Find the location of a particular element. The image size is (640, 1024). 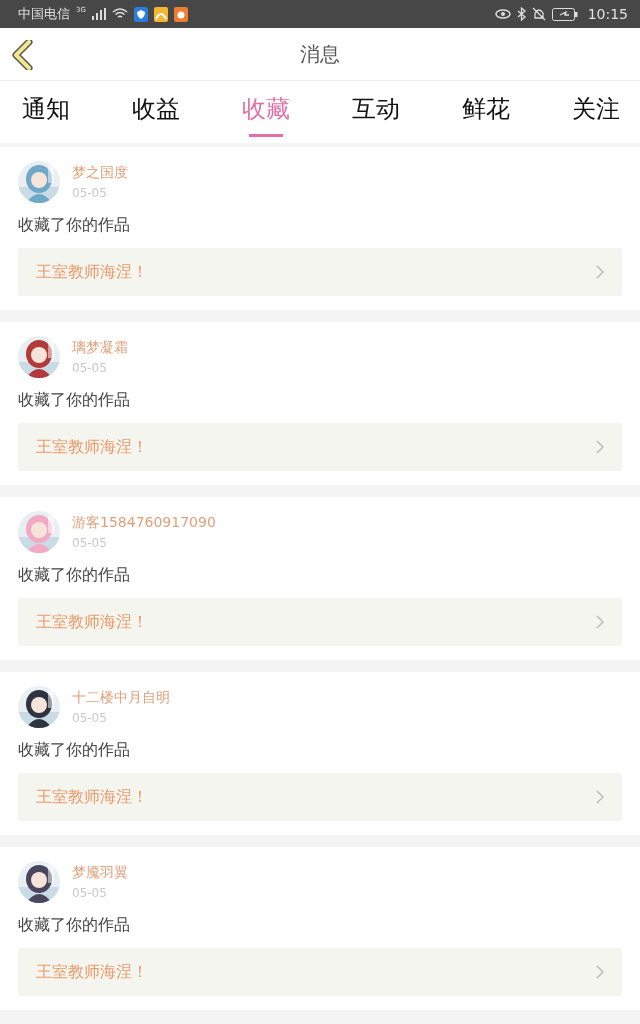

page-title: 消息 is located at coordinates (320, 54).